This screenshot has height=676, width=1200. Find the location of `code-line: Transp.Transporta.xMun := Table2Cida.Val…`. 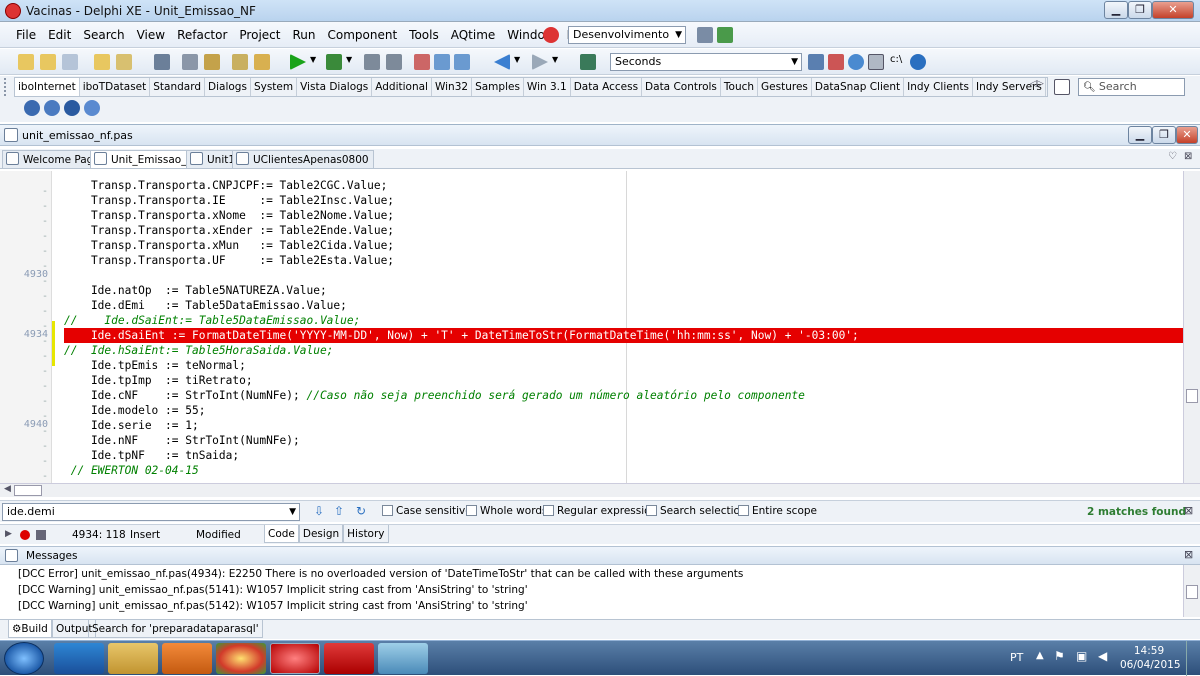

code-line: Transp.Transporta.xMun := Table2Cida.Val… is located at coordinates (229, 245).